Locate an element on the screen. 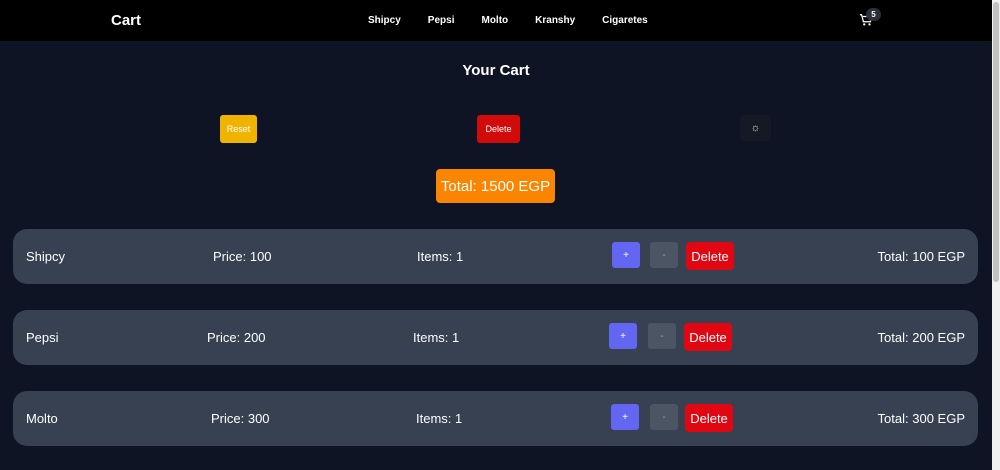 The width and height of the screenshot is (1000, 470). nav-link-pepsi: Pepsi is located at coordinates (441, 20).